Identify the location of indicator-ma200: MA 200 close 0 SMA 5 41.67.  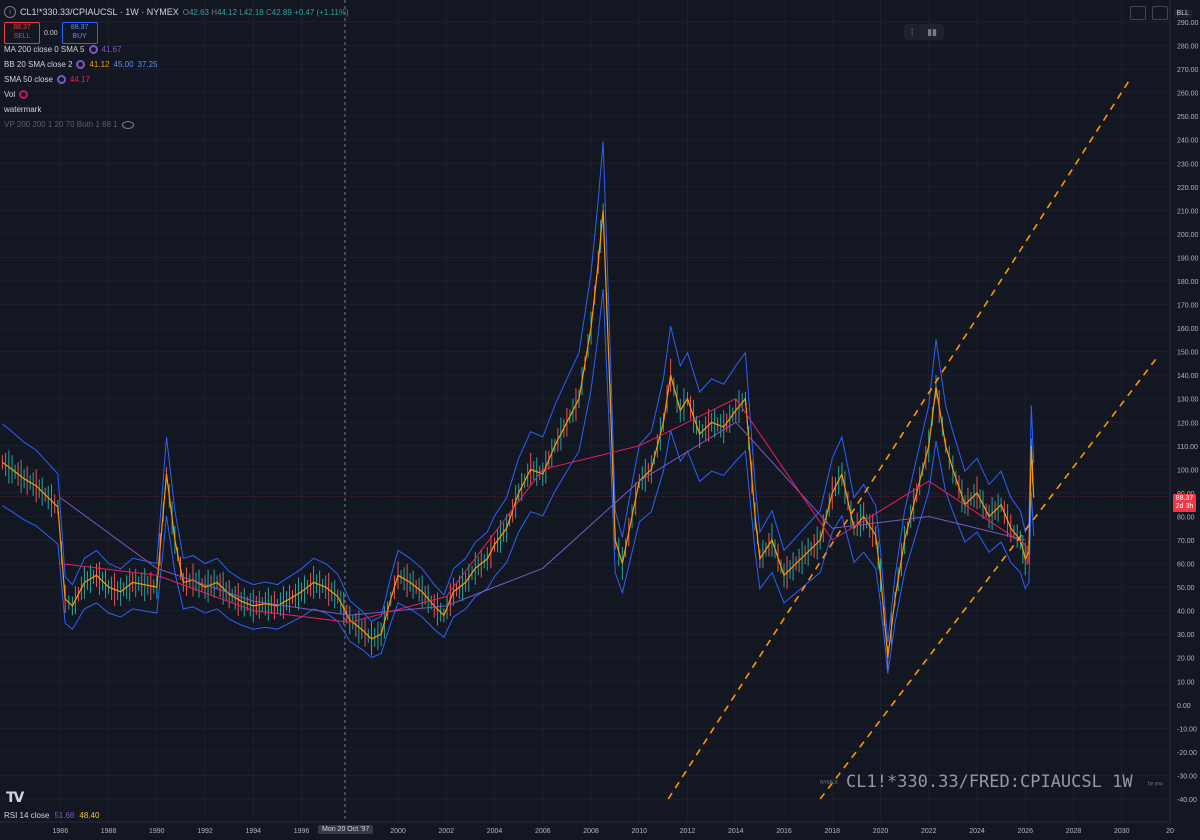
(63, 49).